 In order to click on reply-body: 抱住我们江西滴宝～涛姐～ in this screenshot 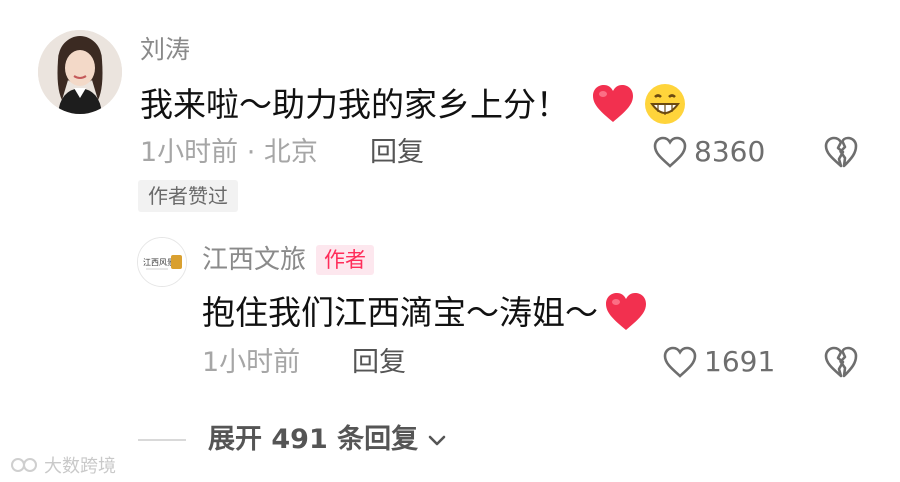, I will do `click(425, 312)`.